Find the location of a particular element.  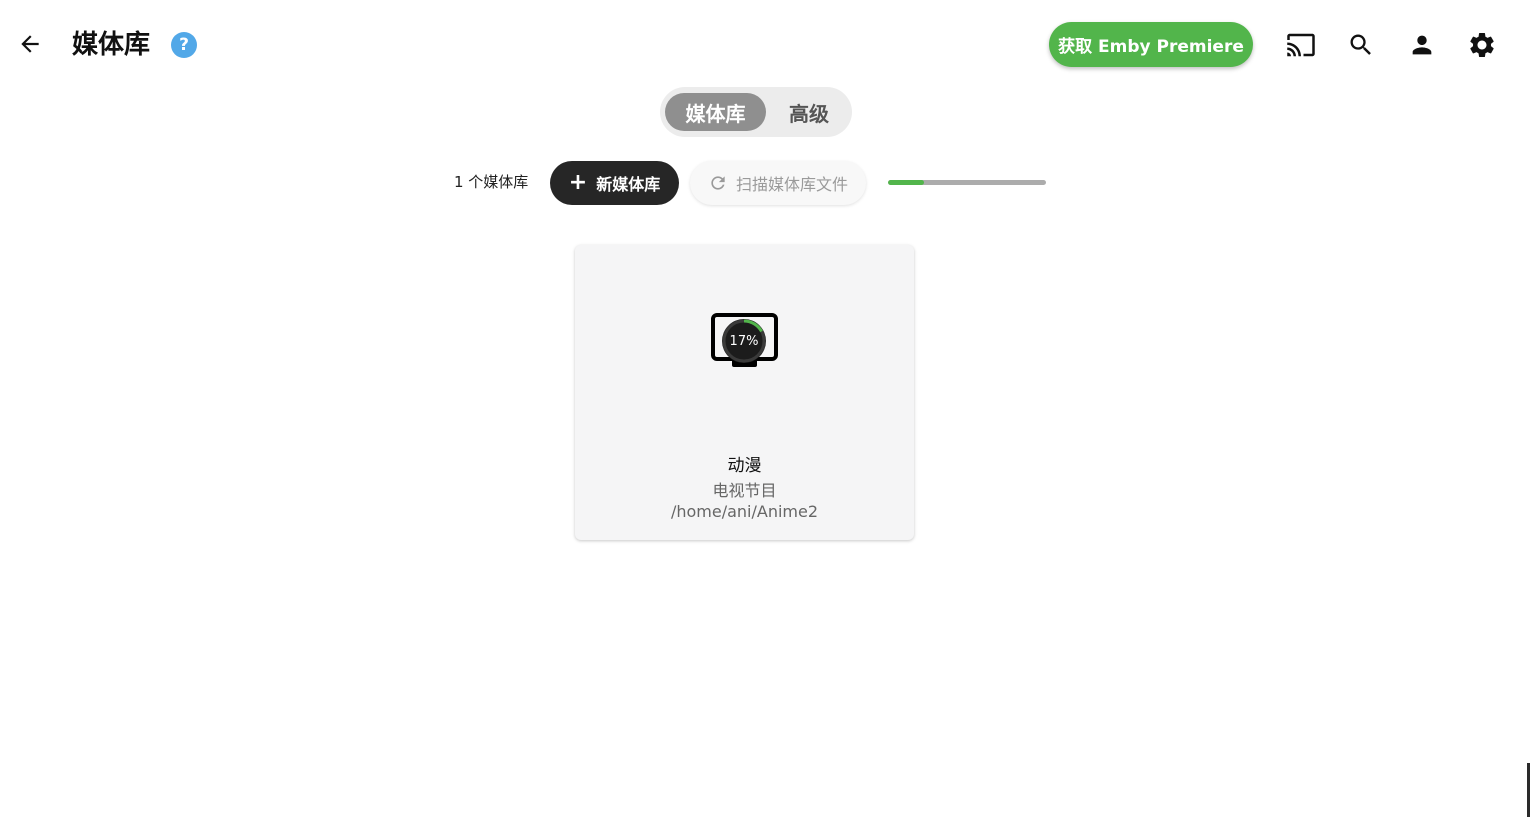

gear-icon is located at coordinates (1482, 45).